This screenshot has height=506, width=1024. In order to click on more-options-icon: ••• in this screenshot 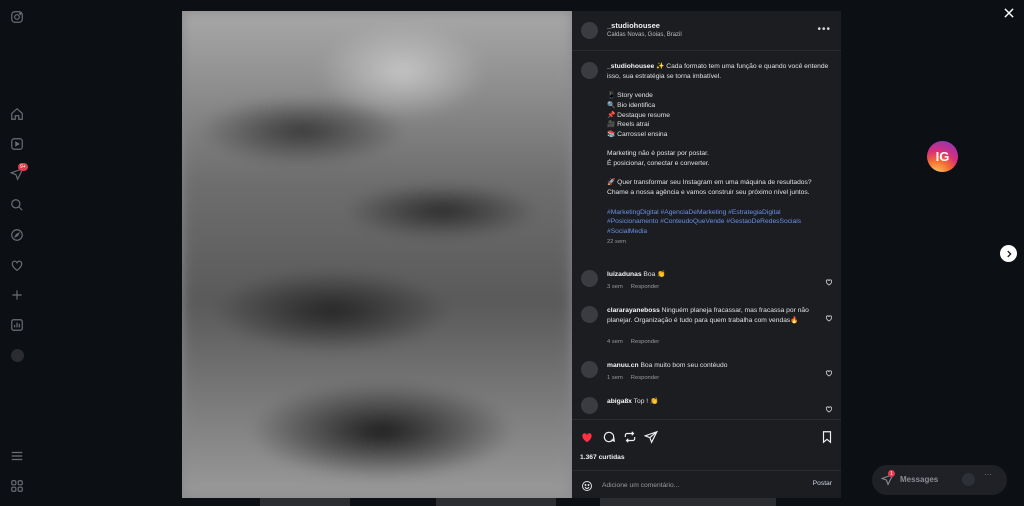, I will do `click(824, 29)`.